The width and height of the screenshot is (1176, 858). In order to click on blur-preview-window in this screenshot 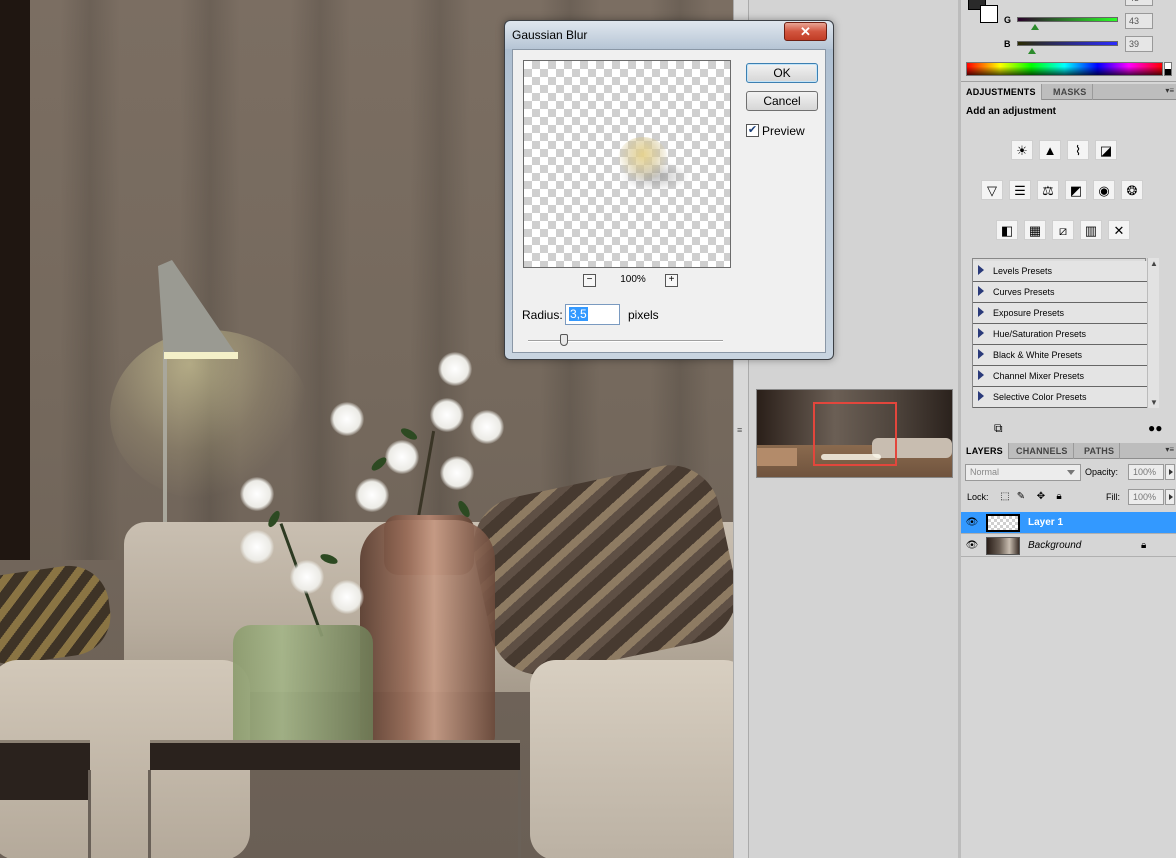, I will do `click(627, 164)`.